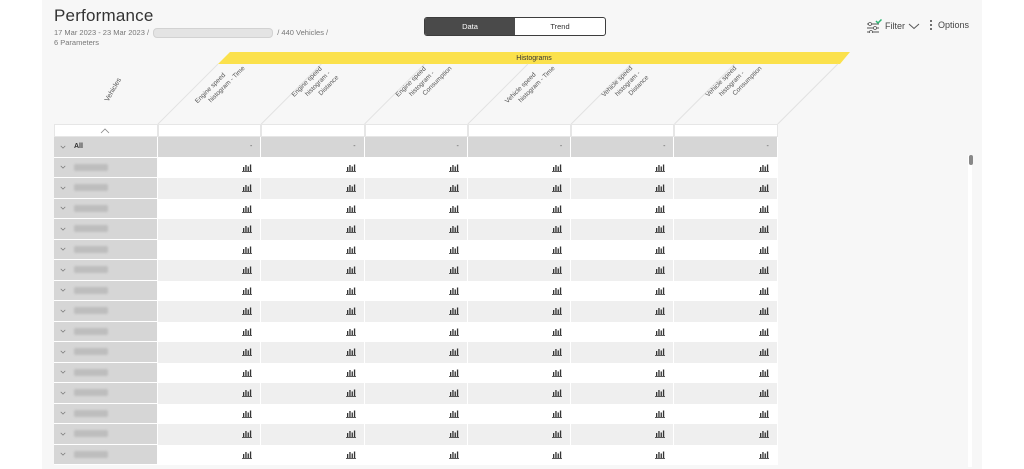  I want to click on table-row-all: All - - - - - -, so click(416, 147).